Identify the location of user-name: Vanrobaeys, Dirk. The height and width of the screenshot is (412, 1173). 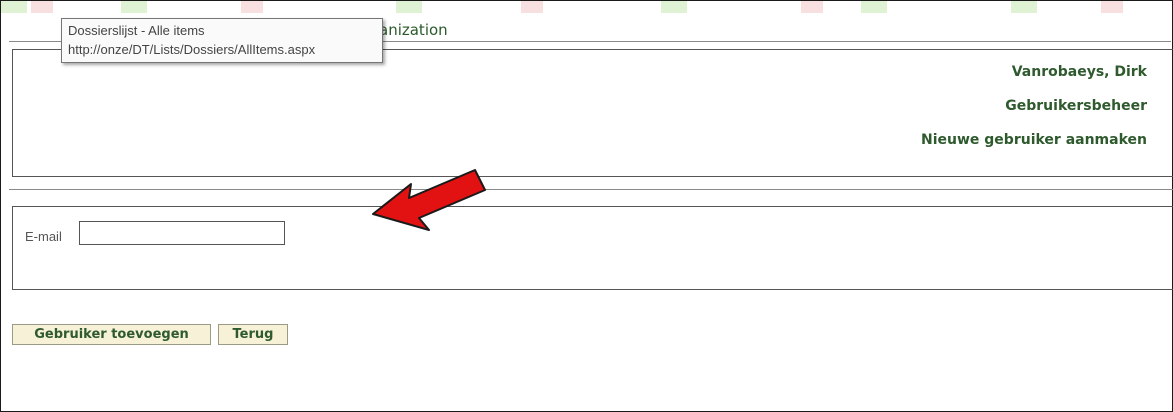
(1079, 72).